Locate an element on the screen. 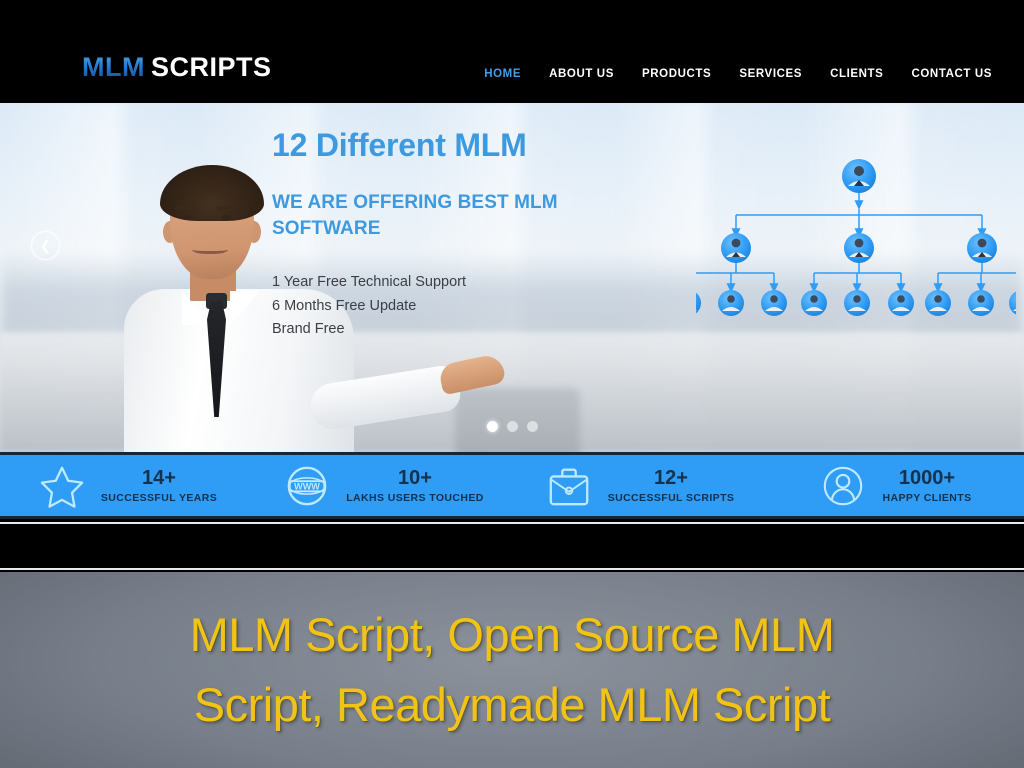 The height and width of the screenshot is (768, 1024). stat-value: 14+ is located at coordinates (159, 478).